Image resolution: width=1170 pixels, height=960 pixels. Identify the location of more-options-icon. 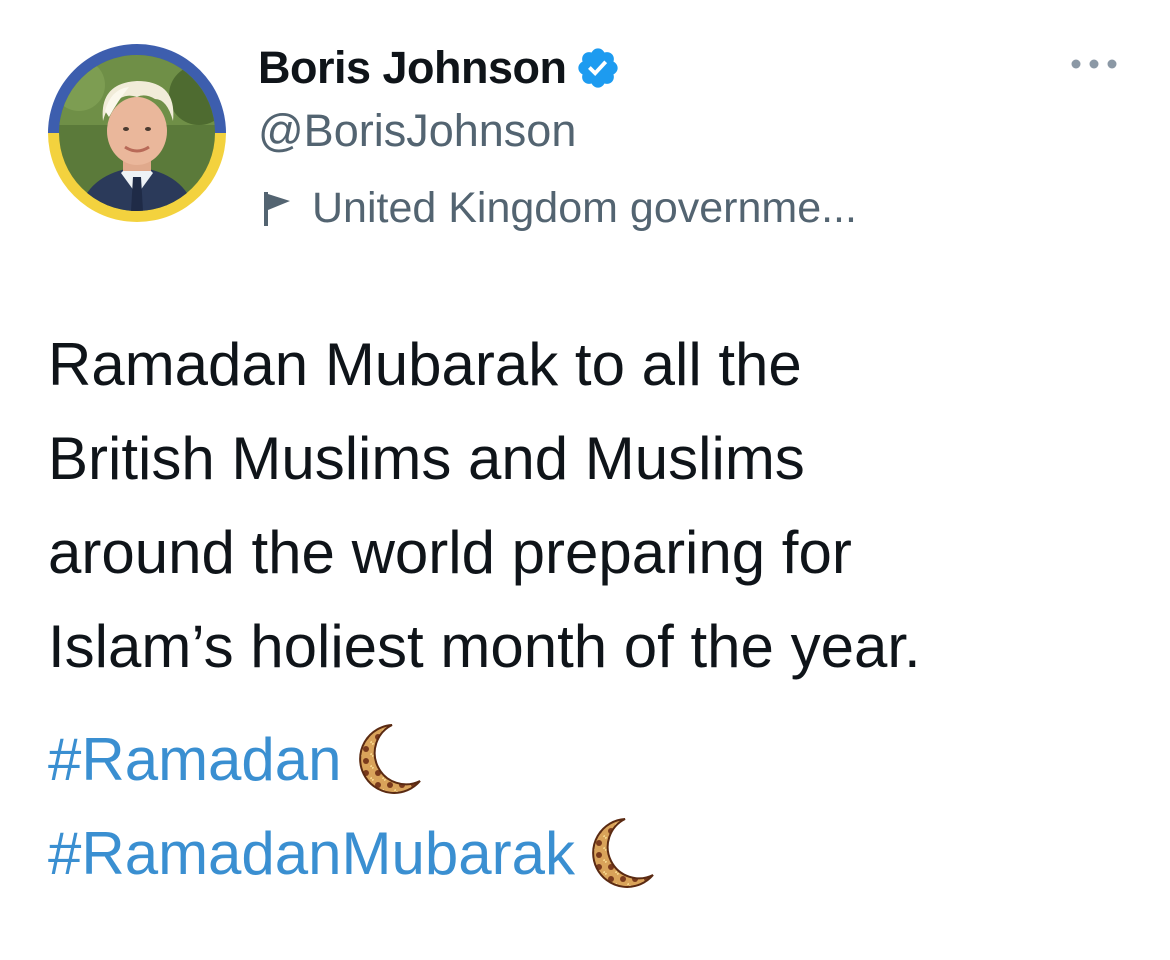
(1094, 64).